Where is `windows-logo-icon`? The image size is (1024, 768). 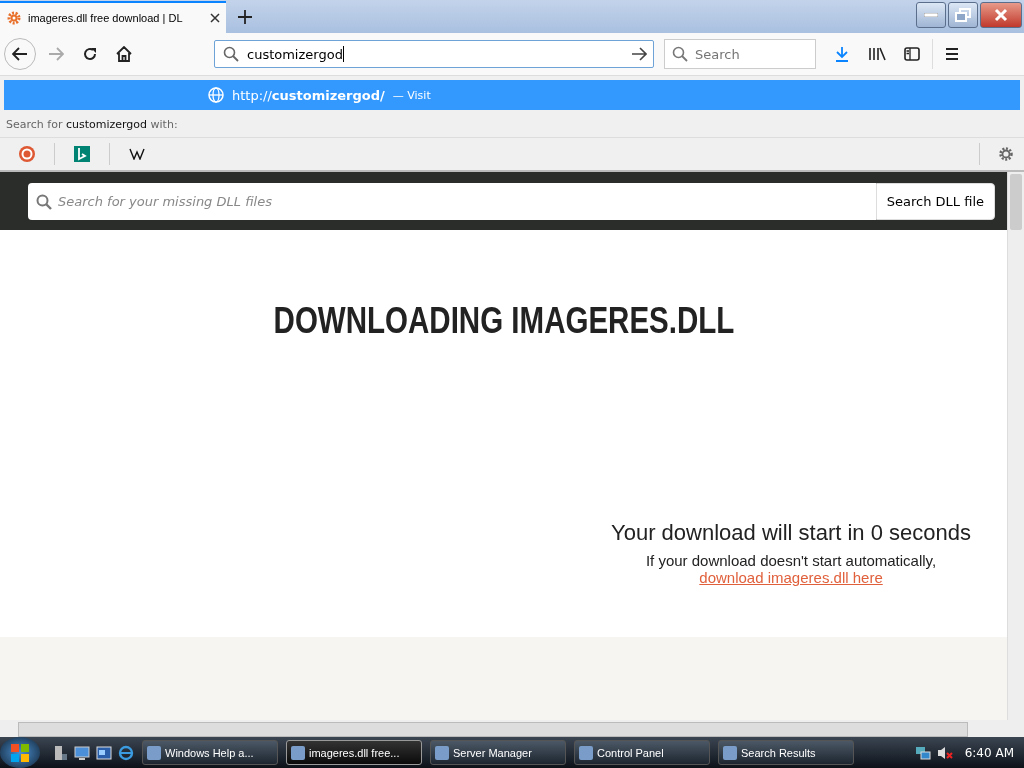
windows-logo-icon is located at coordinates (20, 752).